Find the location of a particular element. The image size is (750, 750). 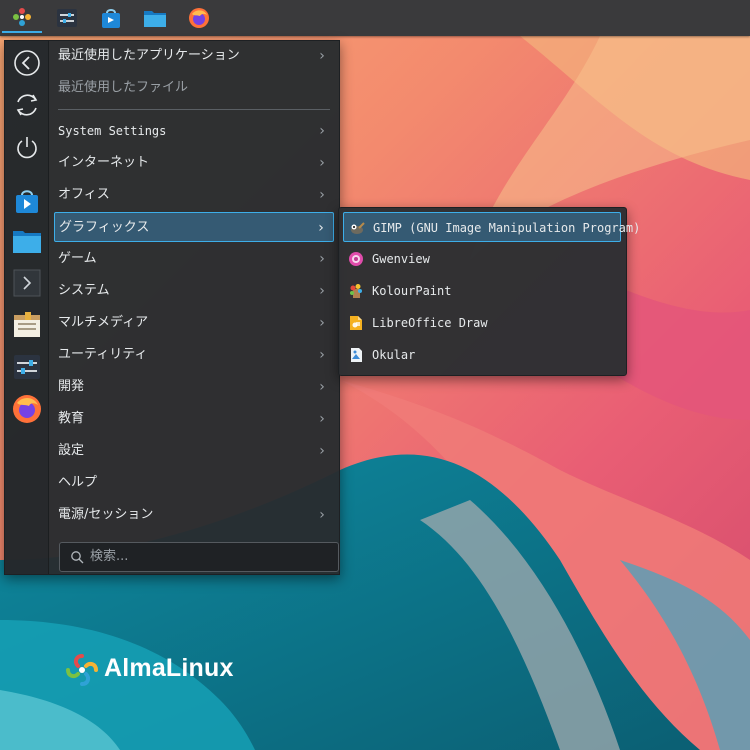

category-graphics: グラフィックス › is located at coordinates (194, 227).